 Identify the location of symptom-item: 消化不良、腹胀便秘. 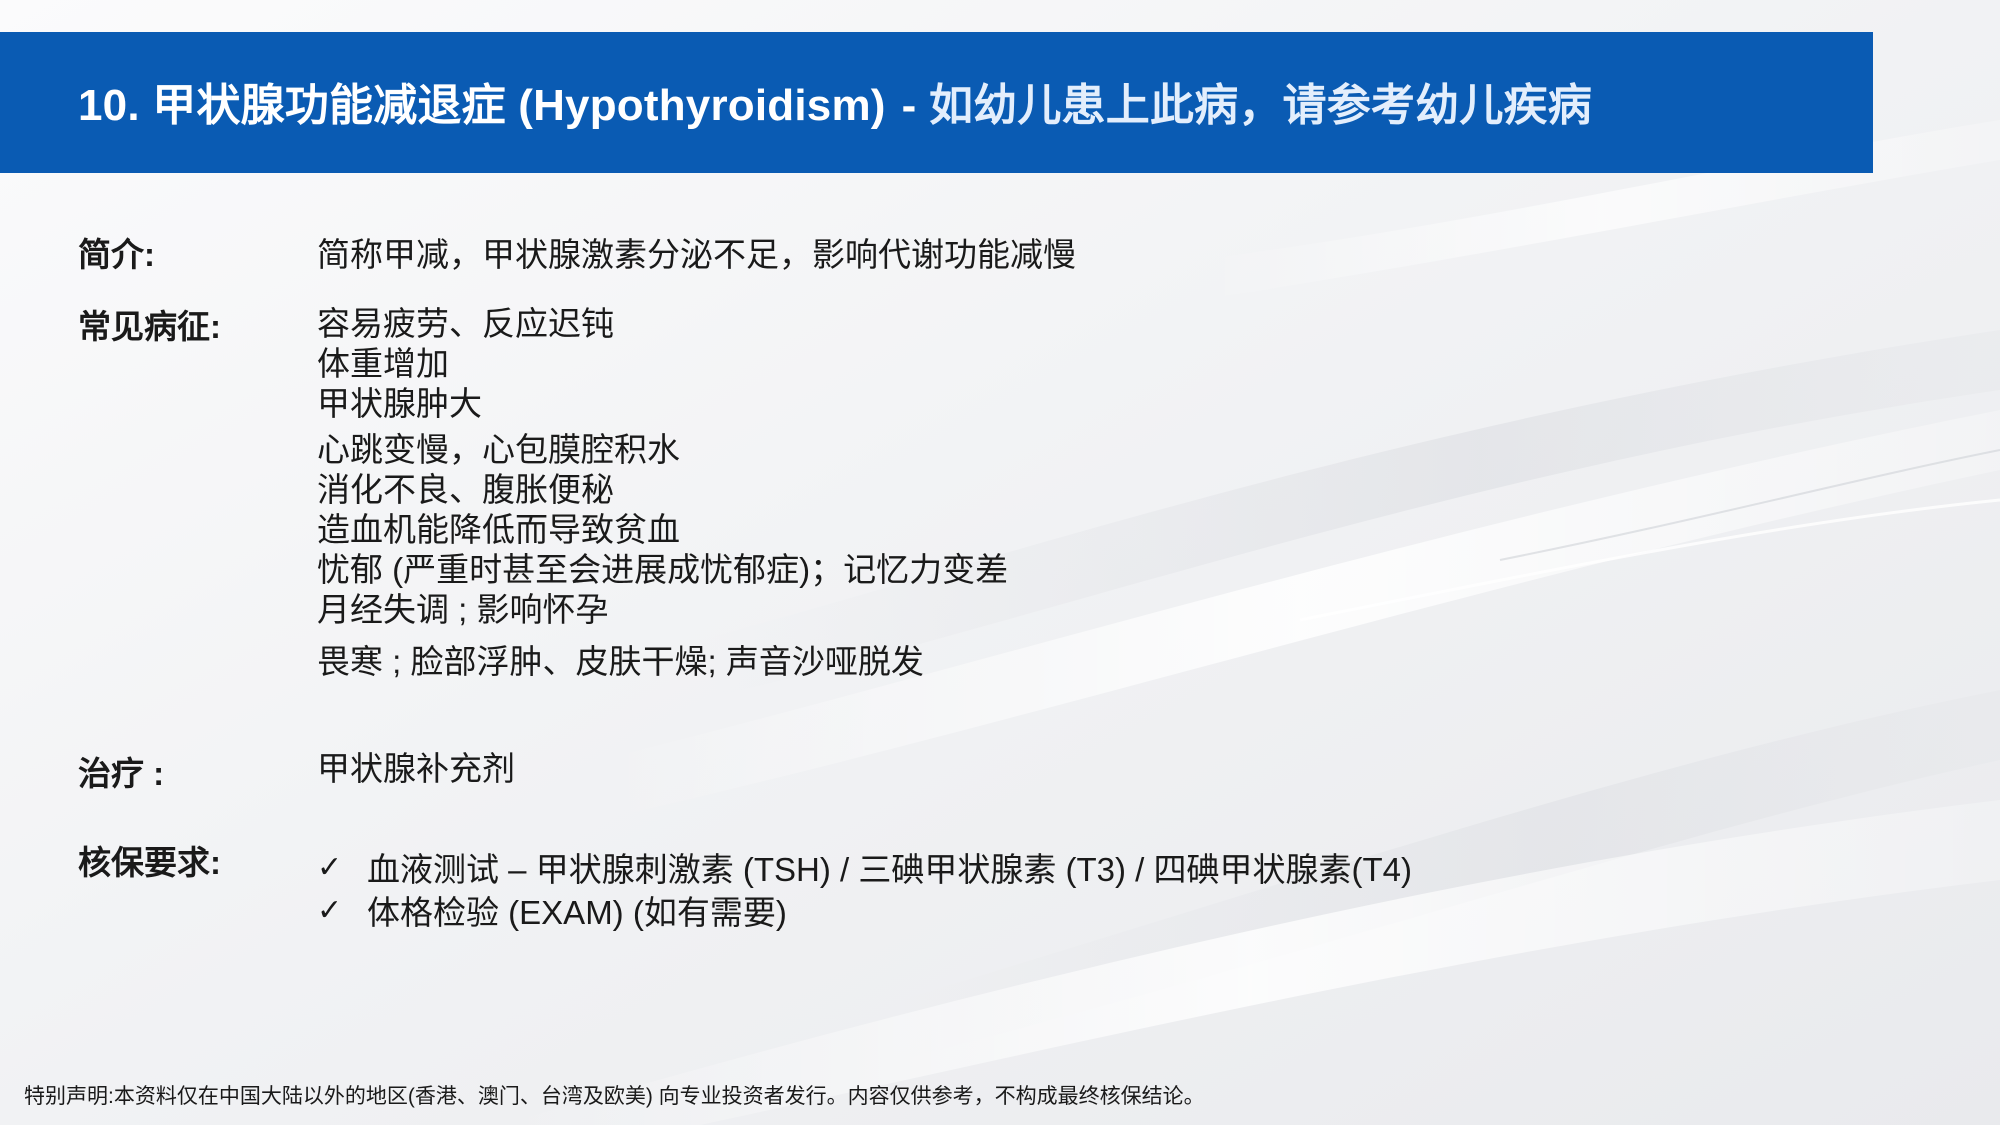
(465, 489).